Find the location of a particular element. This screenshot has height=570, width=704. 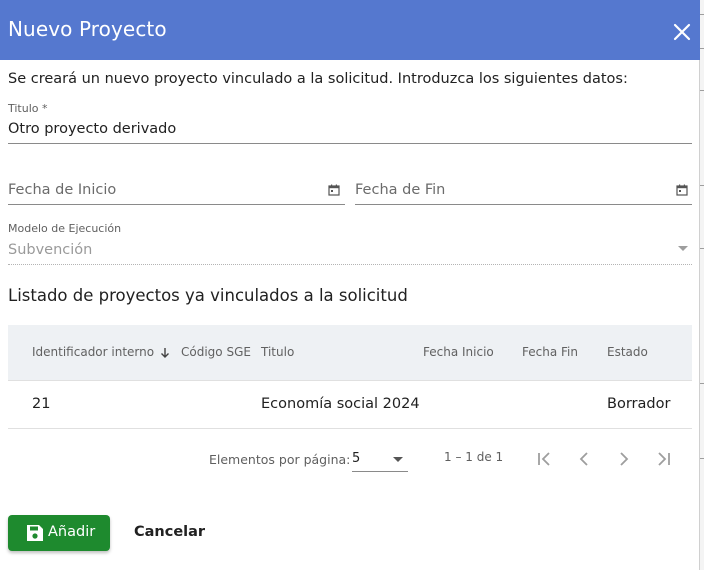

dialog-header: Nuevo Proyecto is located at coordinates (350, 30).